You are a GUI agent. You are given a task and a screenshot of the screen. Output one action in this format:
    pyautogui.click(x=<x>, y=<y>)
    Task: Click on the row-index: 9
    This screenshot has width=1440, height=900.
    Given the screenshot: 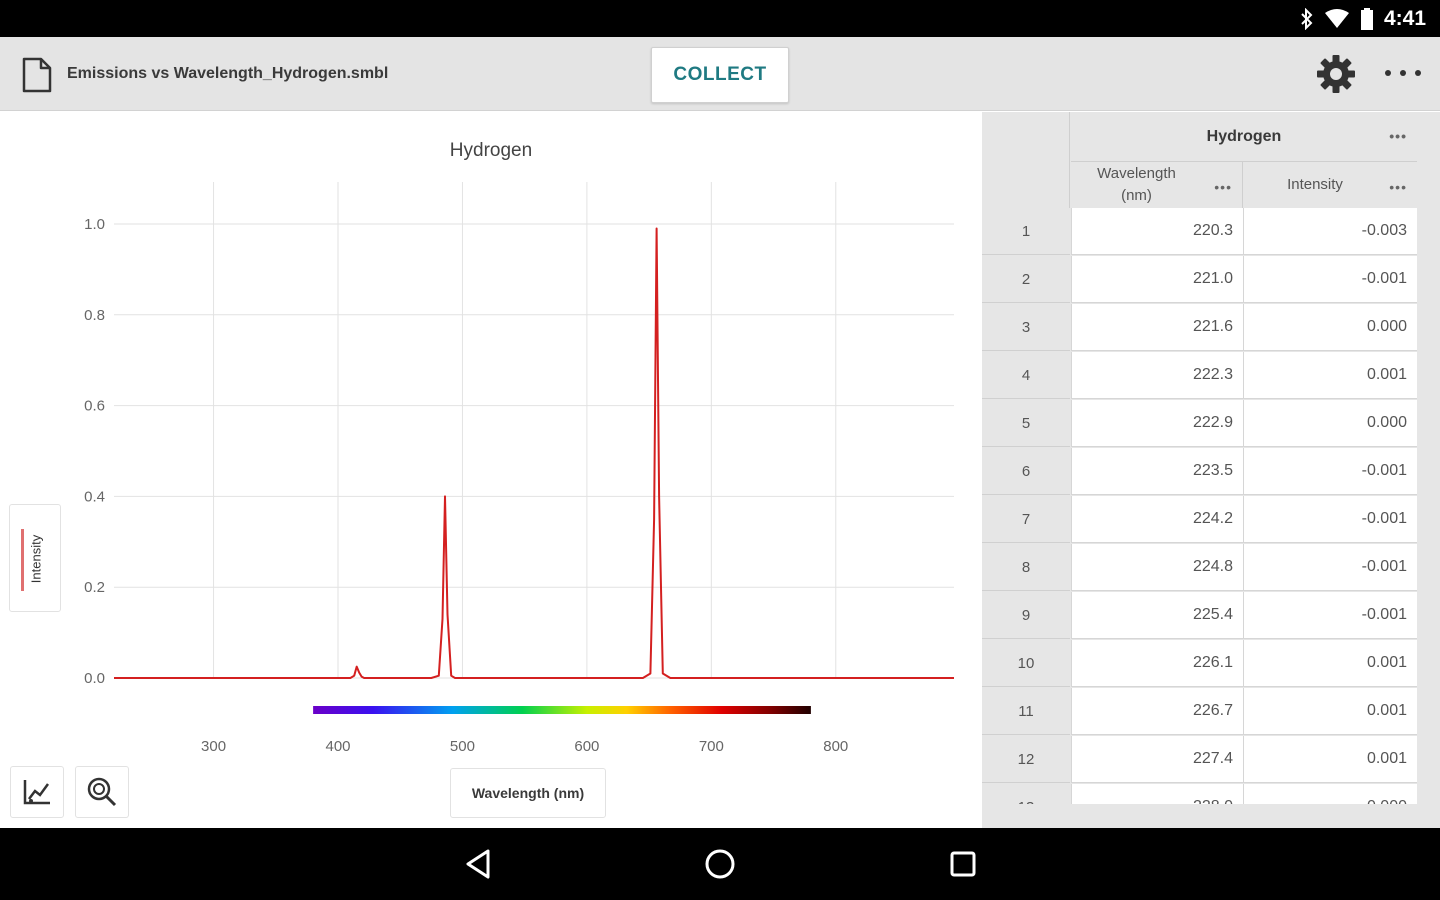 What is the action you would take?
    pyautogui.click(x=1026, y=615)
    